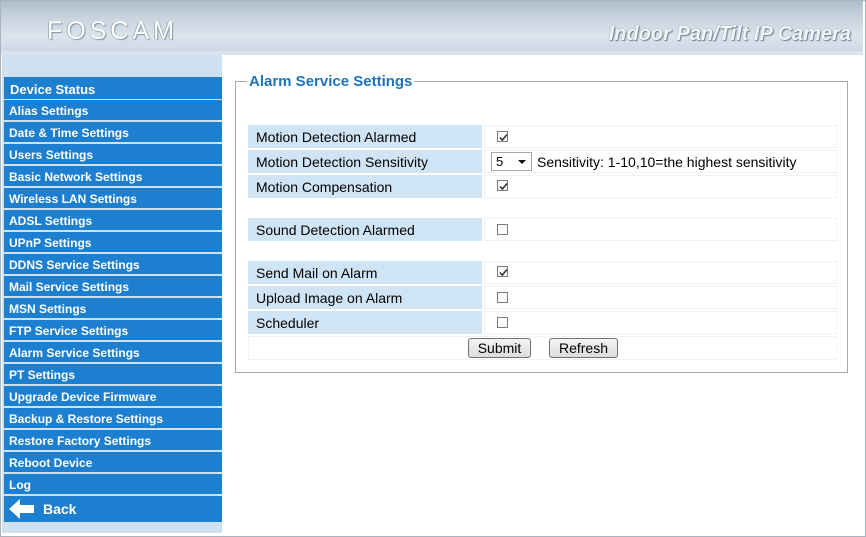 This screenshot has height=537, width=866. I want to click on sidebar-item-adsl-settings: ADSL Settings, so click(113, 220).